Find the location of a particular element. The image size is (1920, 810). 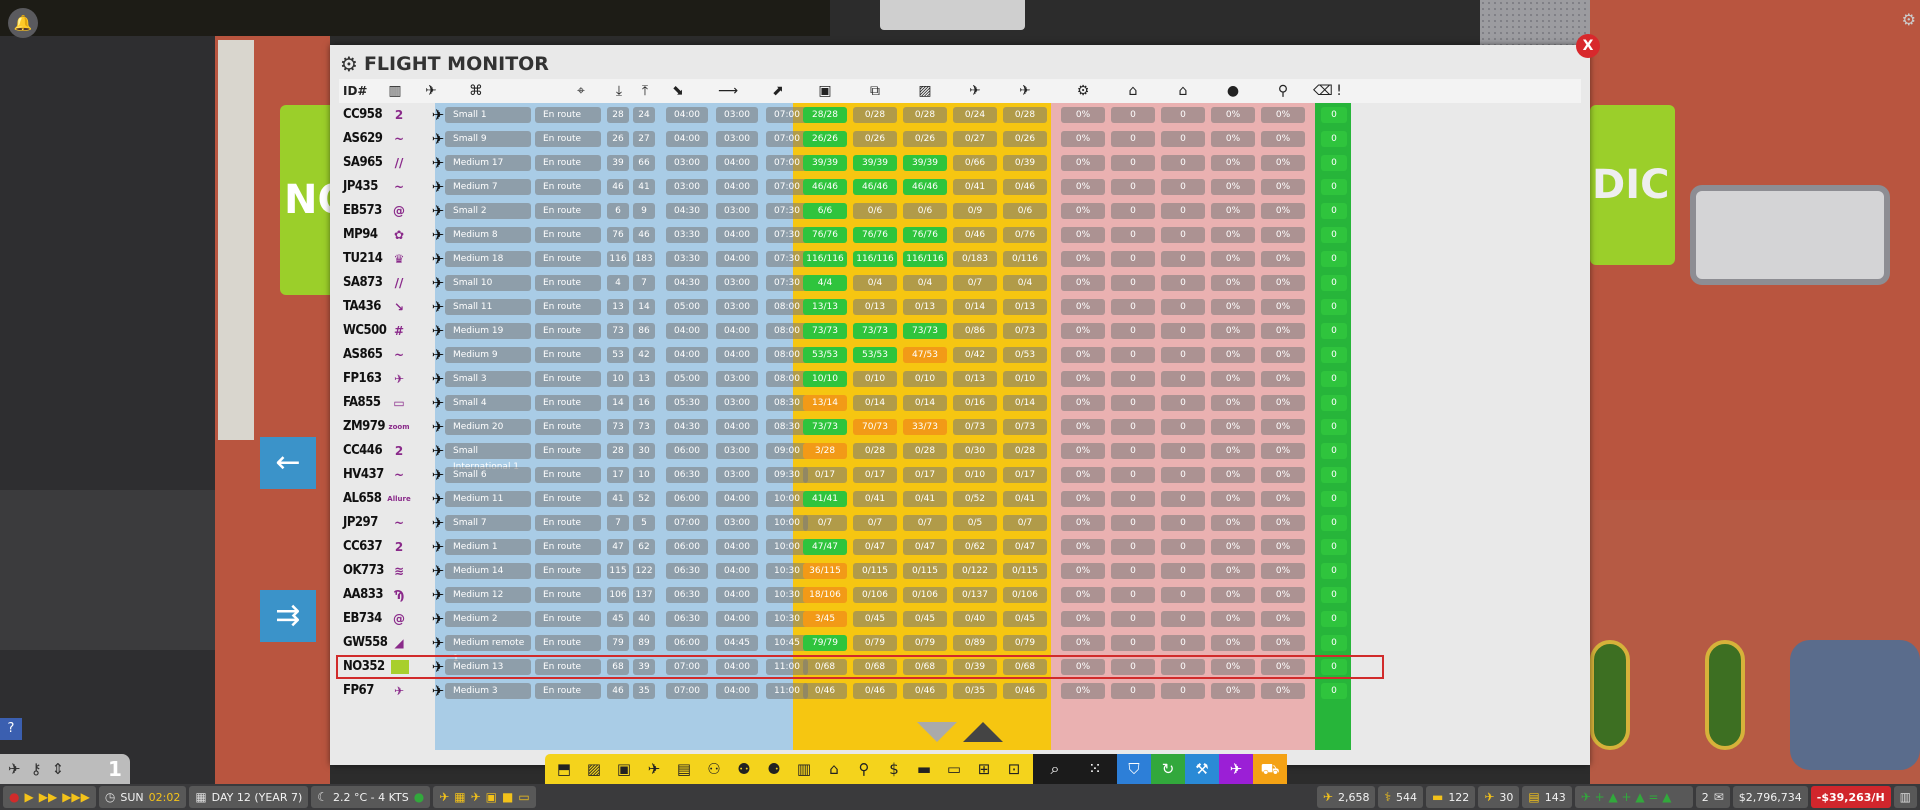

tools-icon: ⚒ is located at coordinates (1202, 769).